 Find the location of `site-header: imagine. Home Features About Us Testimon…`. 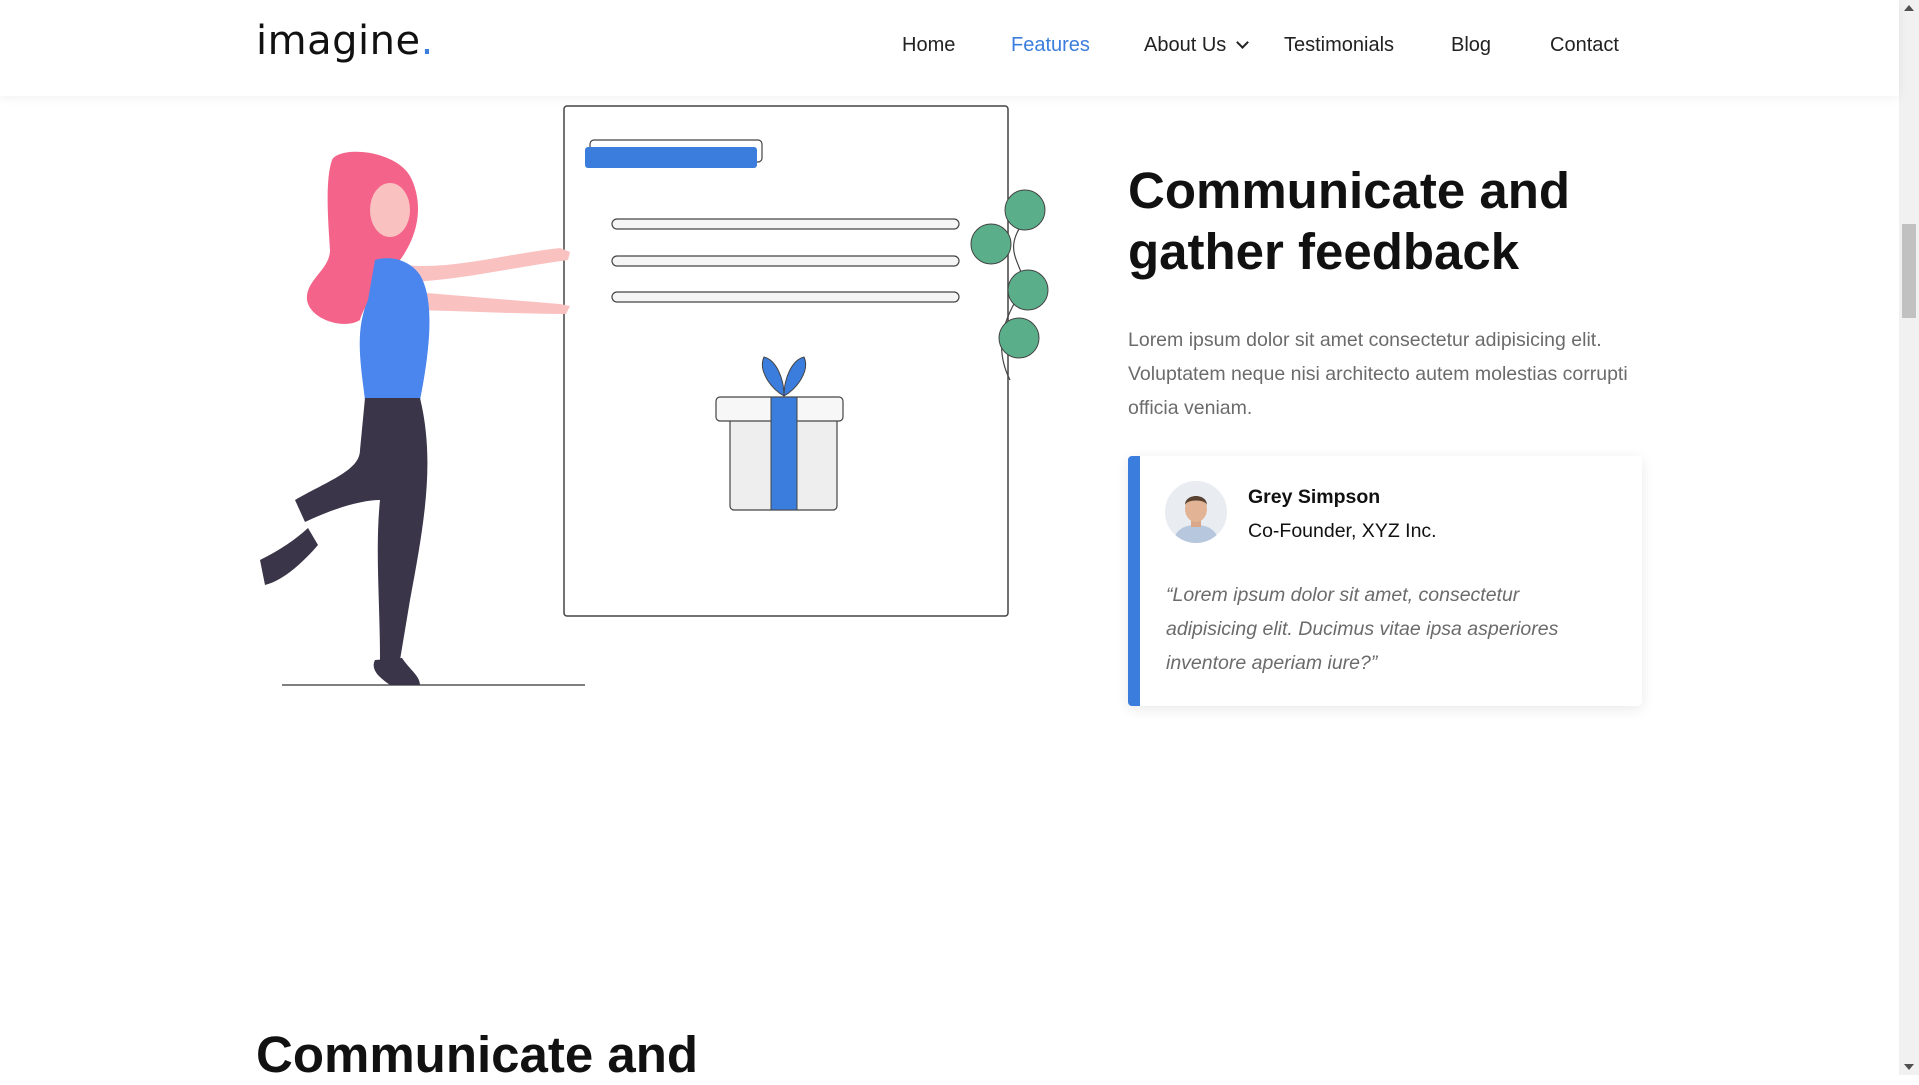

site-header: imagine. Home Features About Us Testimon… is located at coordinates (949, 48).